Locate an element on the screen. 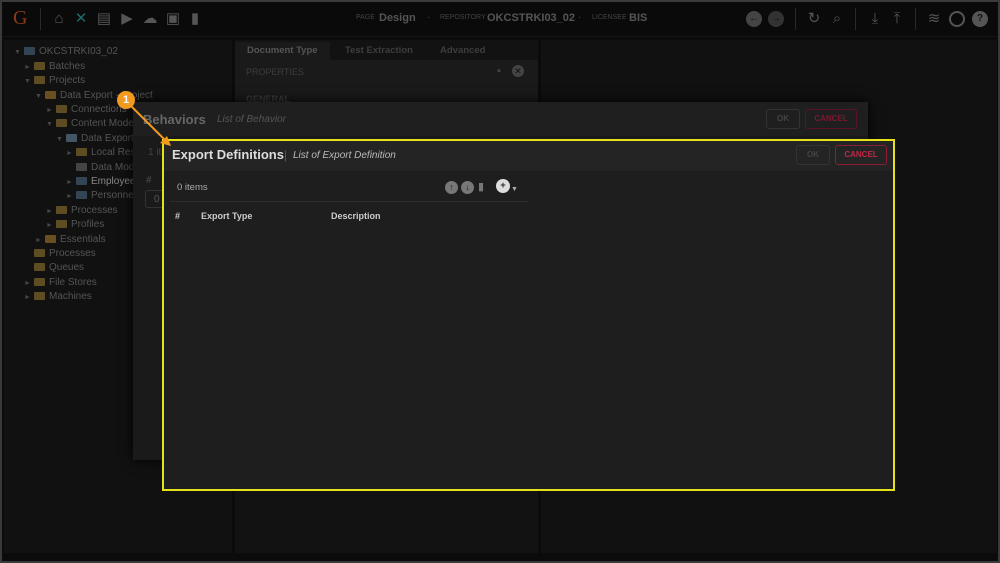 Image resolution: width=1000 pixels, height=563 pixels. callout-arrow is located at coordinates (150, 125).